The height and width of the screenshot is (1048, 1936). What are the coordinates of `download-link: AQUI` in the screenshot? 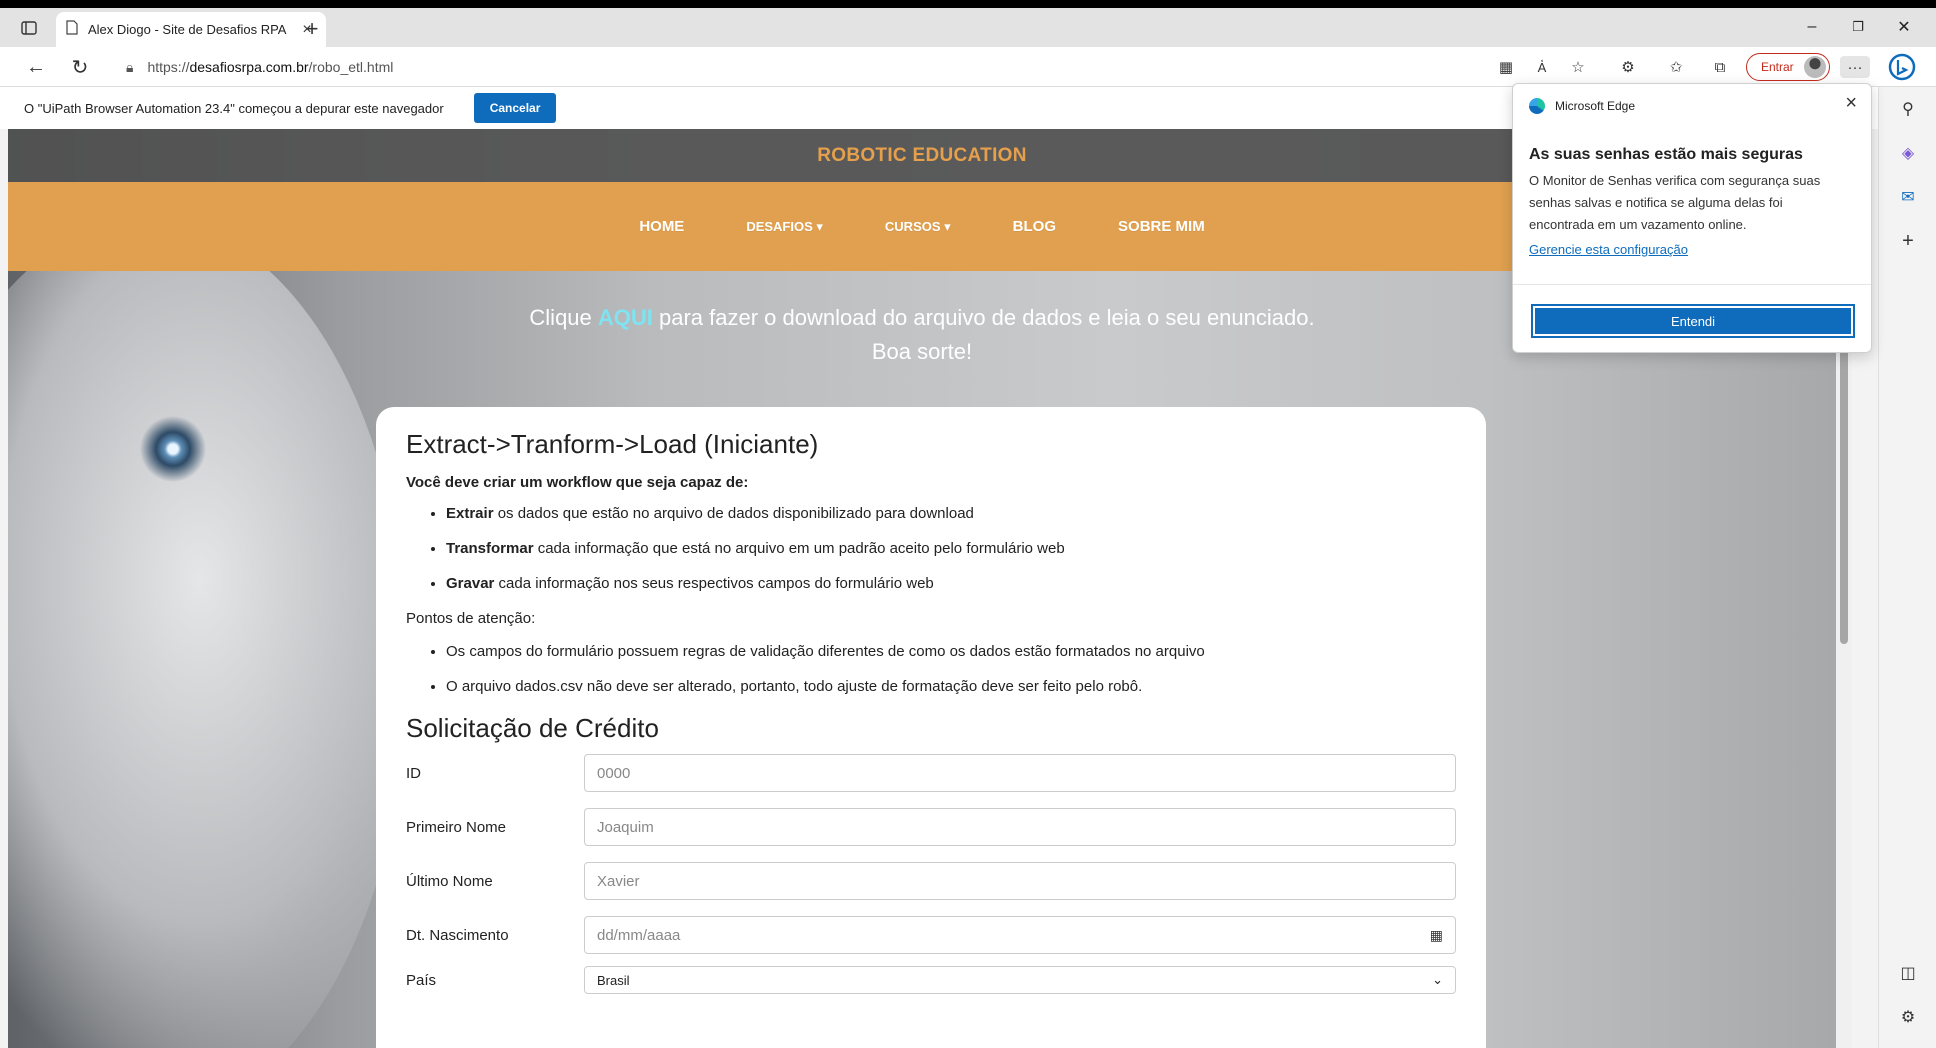 It's located at (625, 317).